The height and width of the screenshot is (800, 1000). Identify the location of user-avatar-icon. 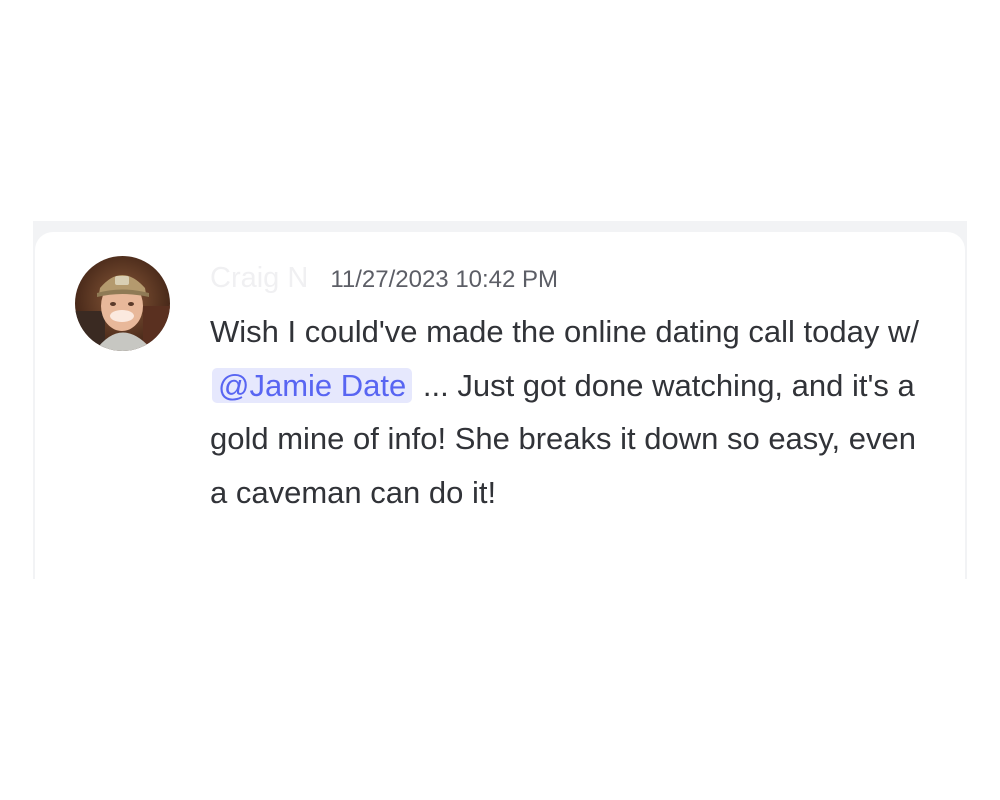
(122, 303).